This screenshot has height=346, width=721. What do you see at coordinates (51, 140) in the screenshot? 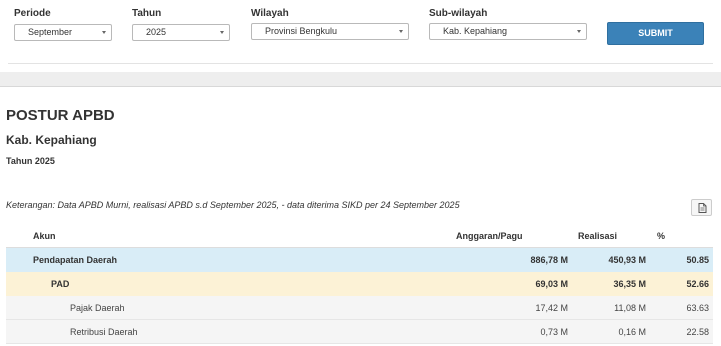
I see `report-region: Kab. Kepahiang` at bounding box center [51, 140].